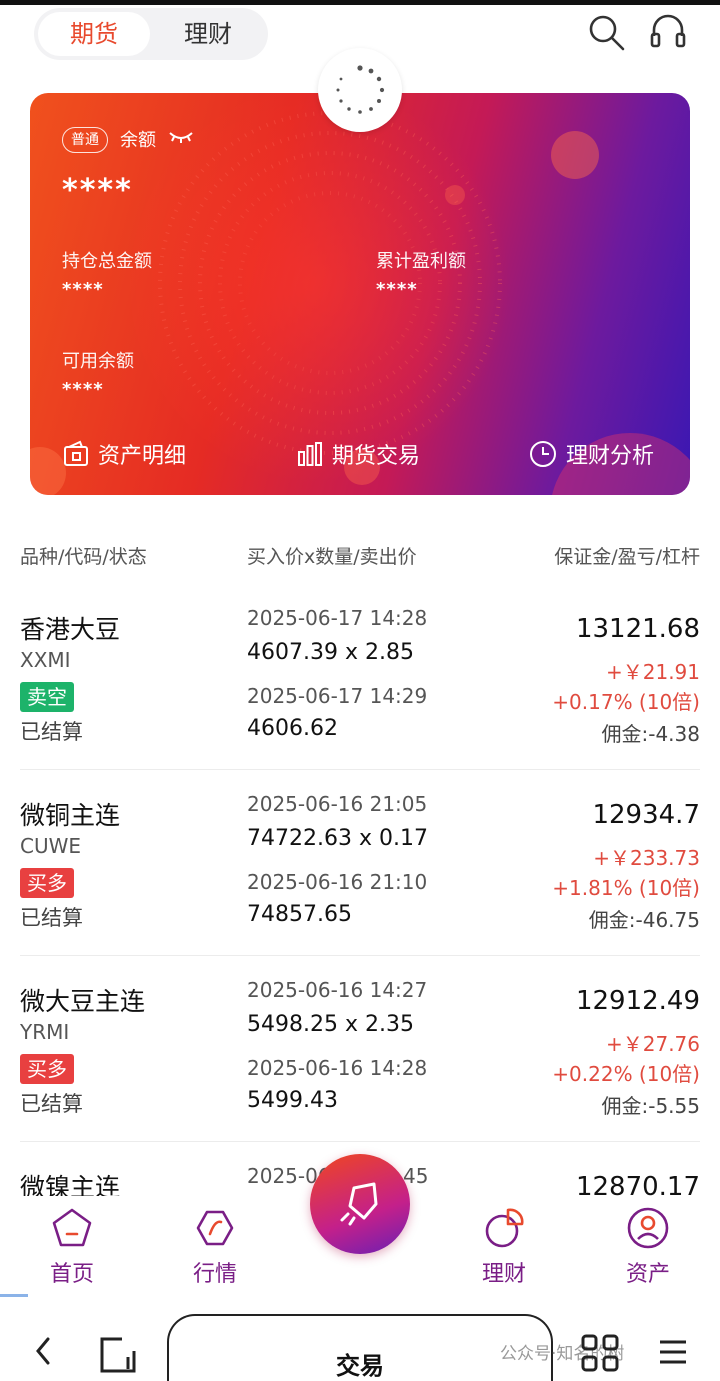 The image size is (720, 1381). Describe the element at coordinates (673, 1354) in the screenshot. I see `menu-icon` at that location.